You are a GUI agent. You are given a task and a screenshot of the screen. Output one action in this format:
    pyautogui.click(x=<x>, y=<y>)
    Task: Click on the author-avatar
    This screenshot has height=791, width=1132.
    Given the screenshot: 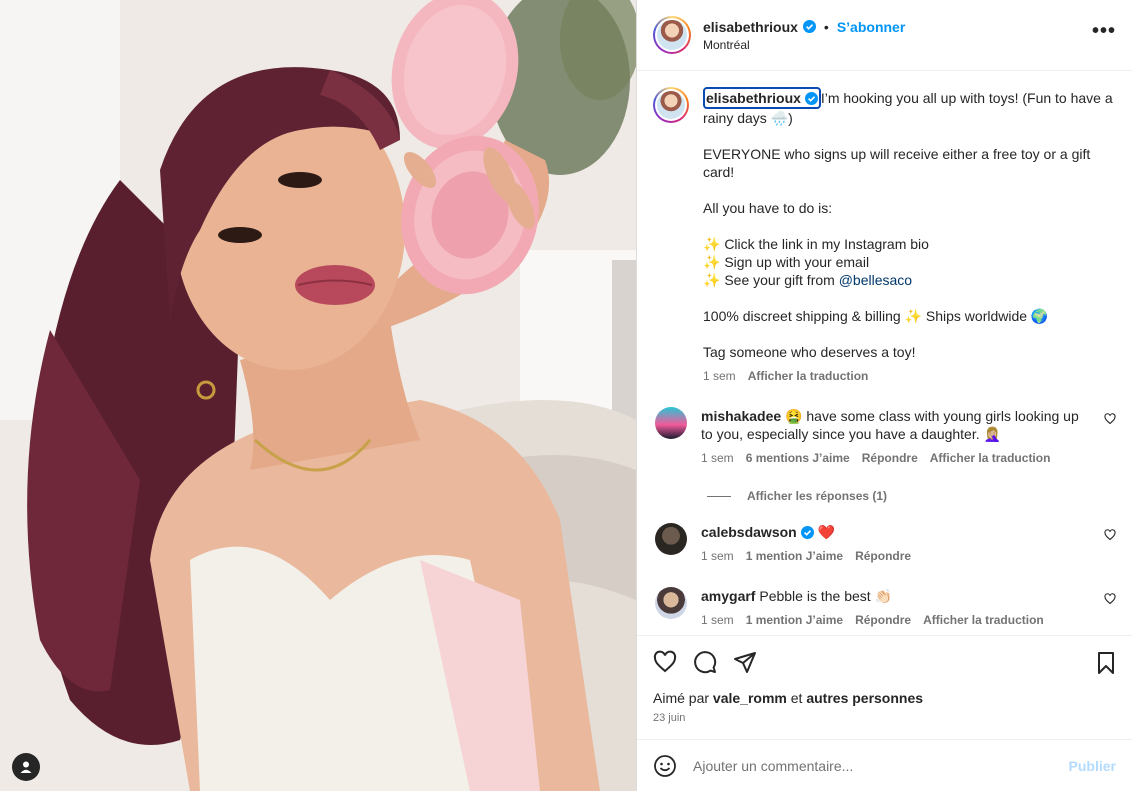 What is the action you would take?
    pyautogui.click(x=672, y=35)
    